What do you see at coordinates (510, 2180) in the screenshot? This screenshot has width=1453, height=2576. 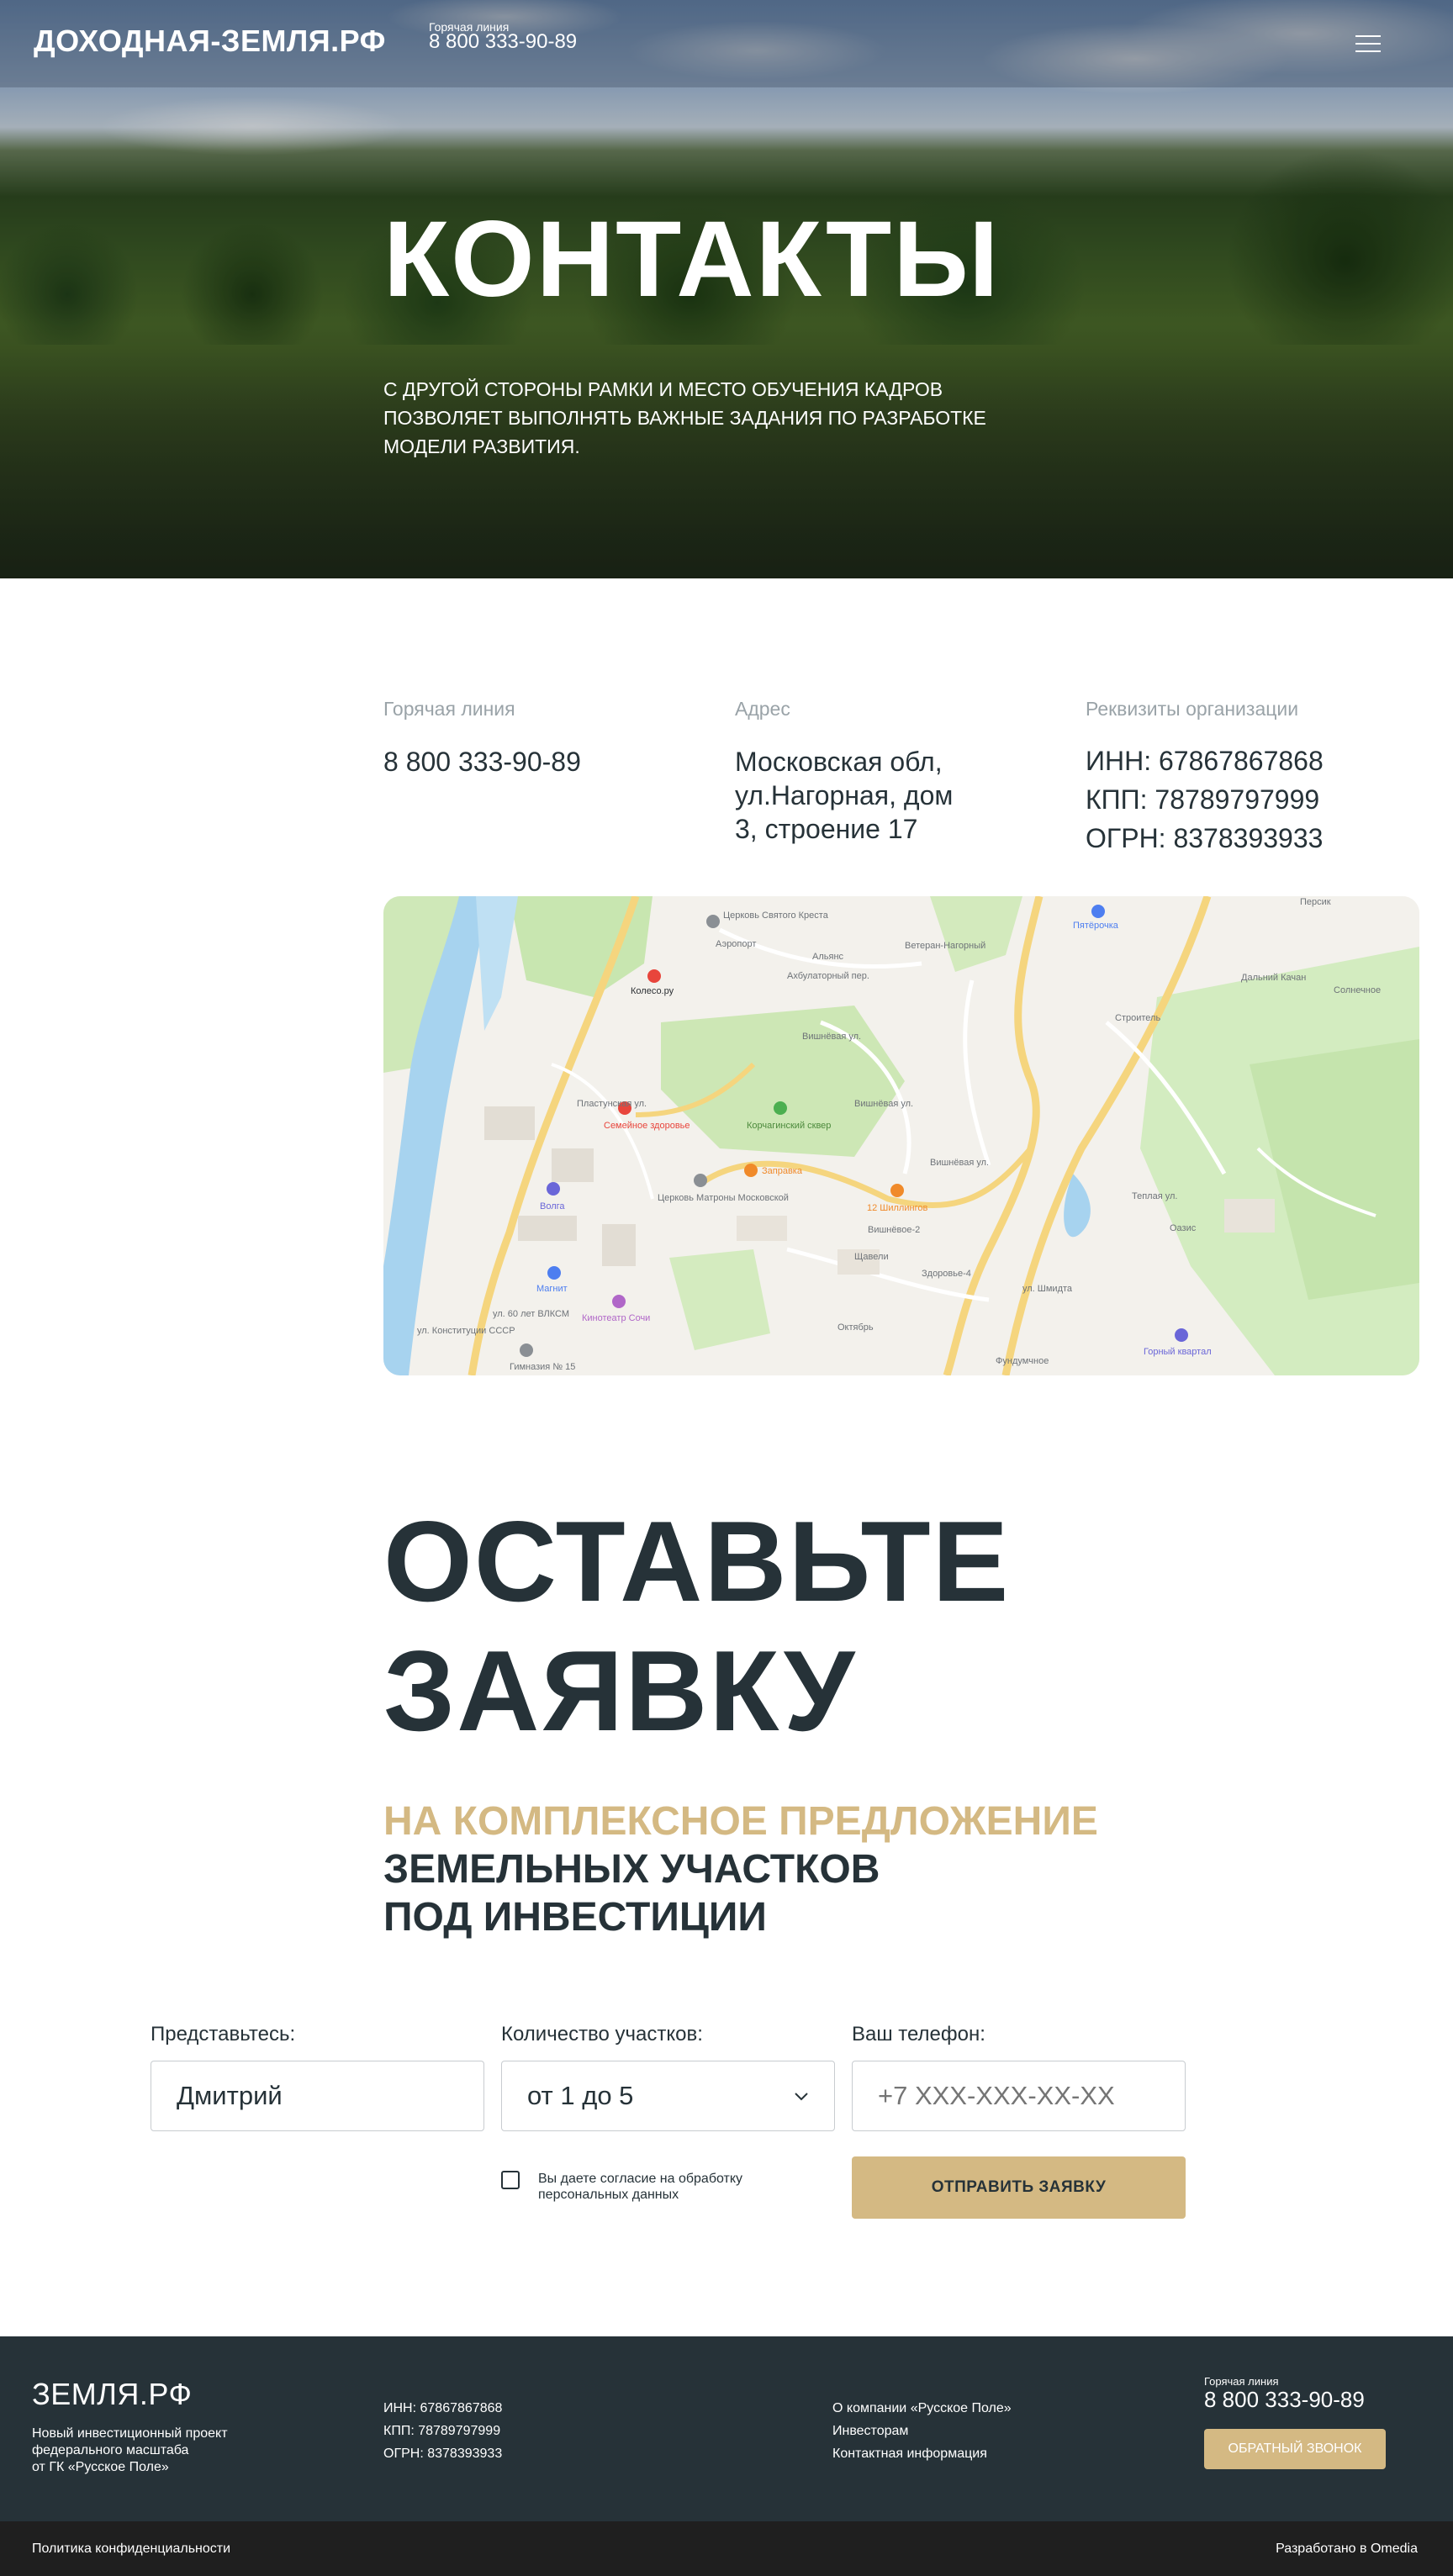 I see `consent-checkbox` at bounding box center [510, 2180].